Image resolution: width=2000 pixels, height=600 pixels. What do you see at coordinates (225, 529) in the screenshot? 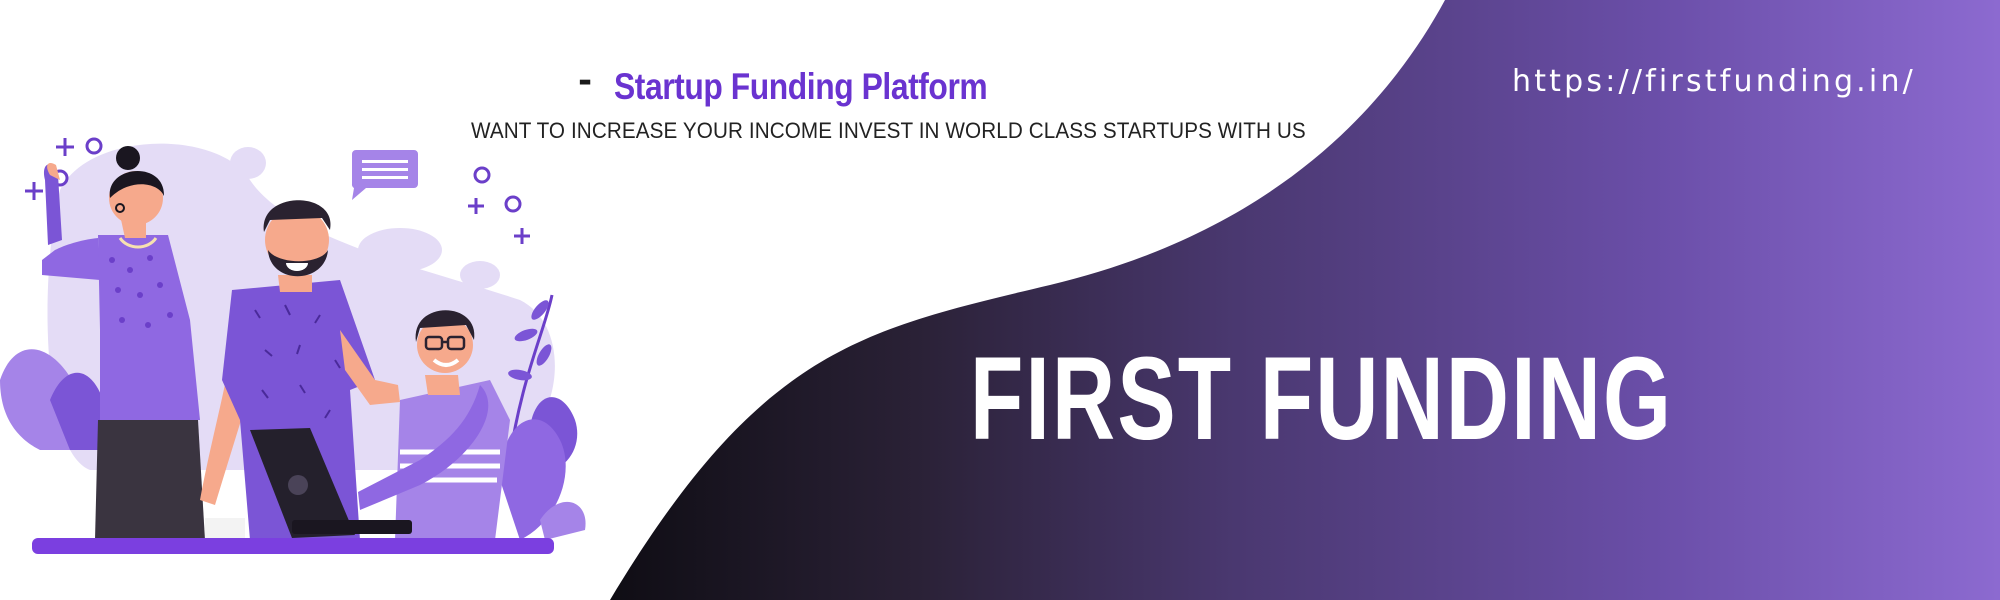
I see `paper-sheet` at bounding box center [225, 529].